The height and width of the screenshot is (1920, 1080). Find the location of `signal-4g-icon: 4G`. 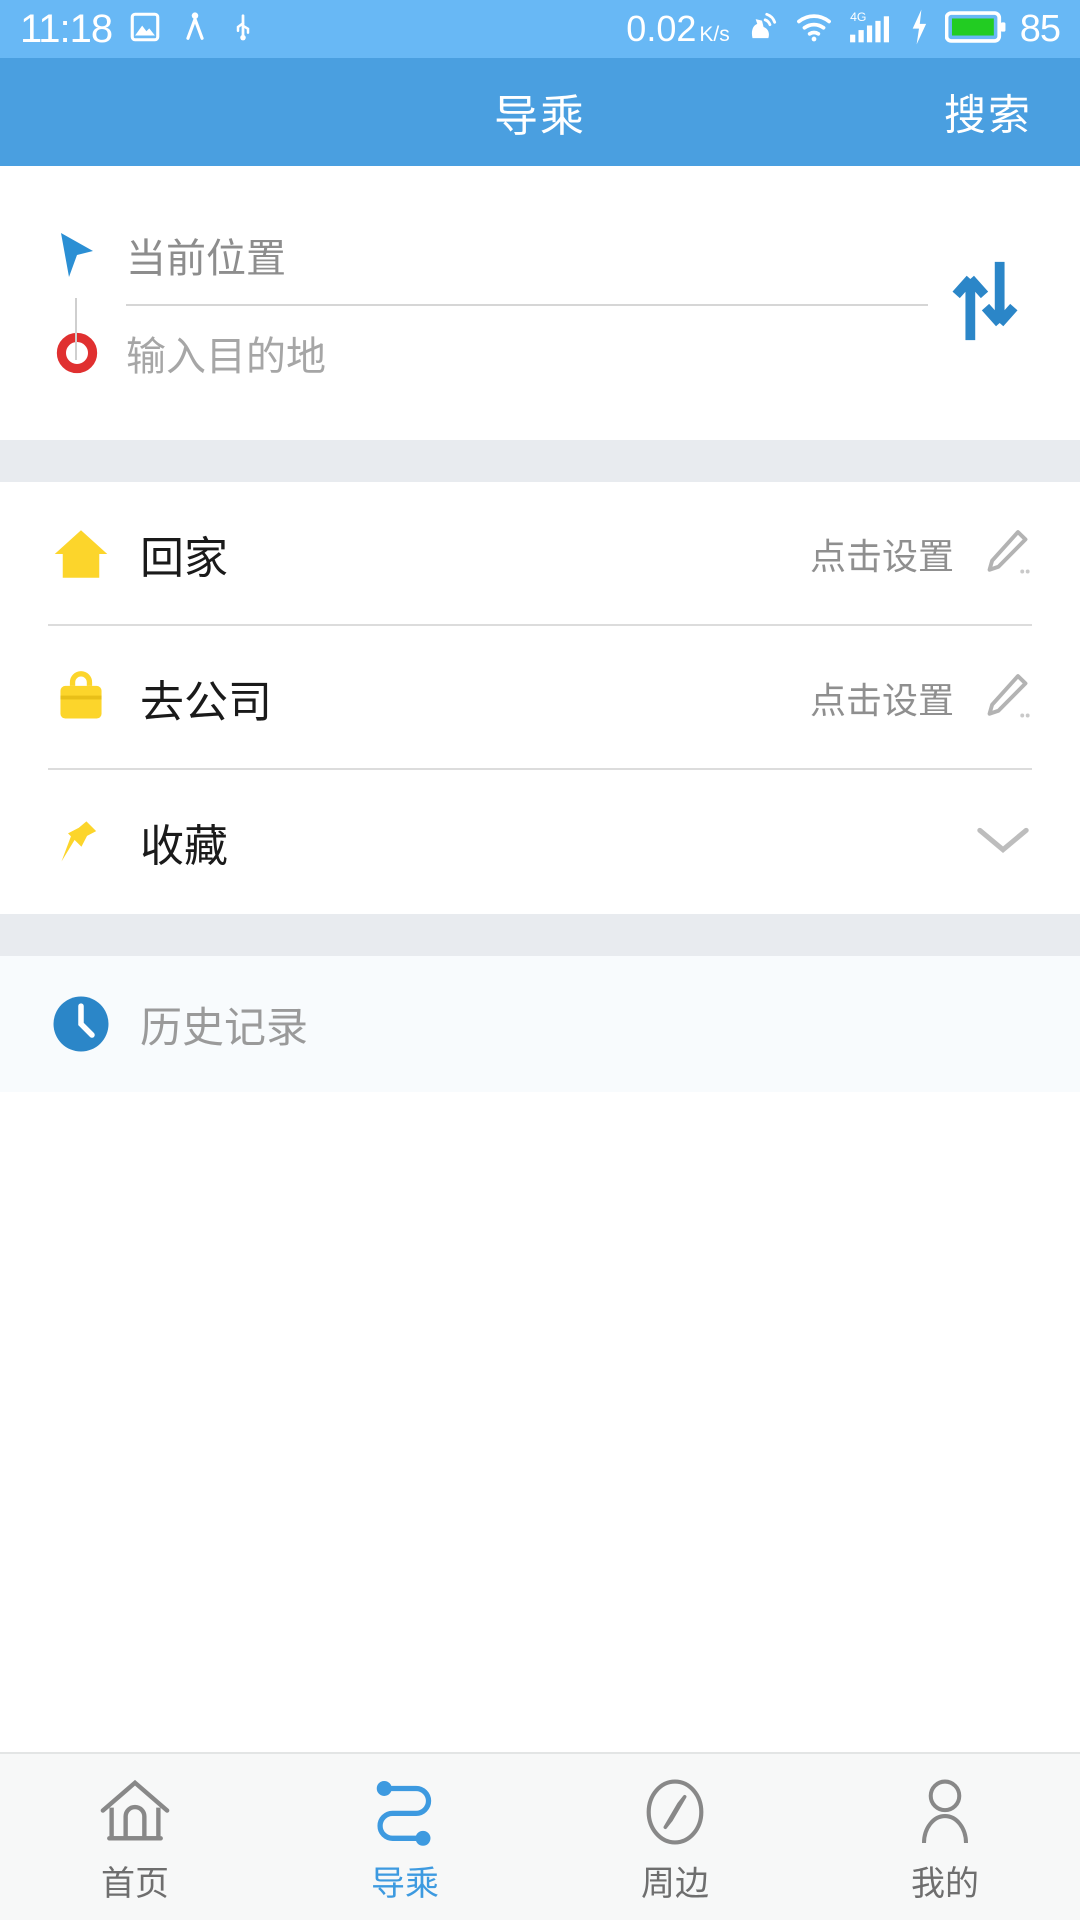

signal-4g-icon: 4G is located at coordinates (870, 29).